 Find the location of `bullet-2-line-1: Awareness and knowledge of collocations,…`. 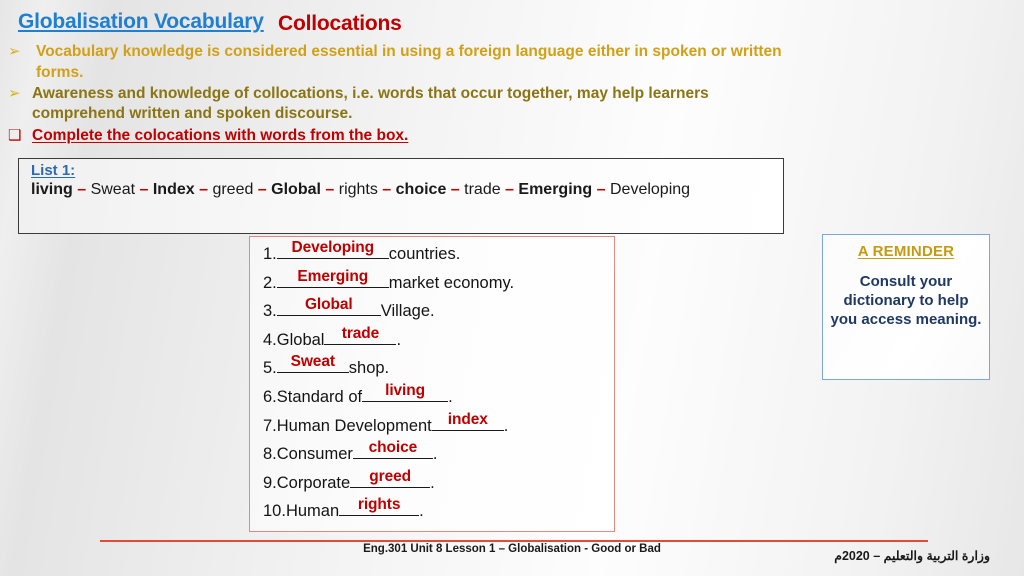

bullet-2-line-1: Awareness and knowledge of collocations,… is located at coordinates (370, 93).